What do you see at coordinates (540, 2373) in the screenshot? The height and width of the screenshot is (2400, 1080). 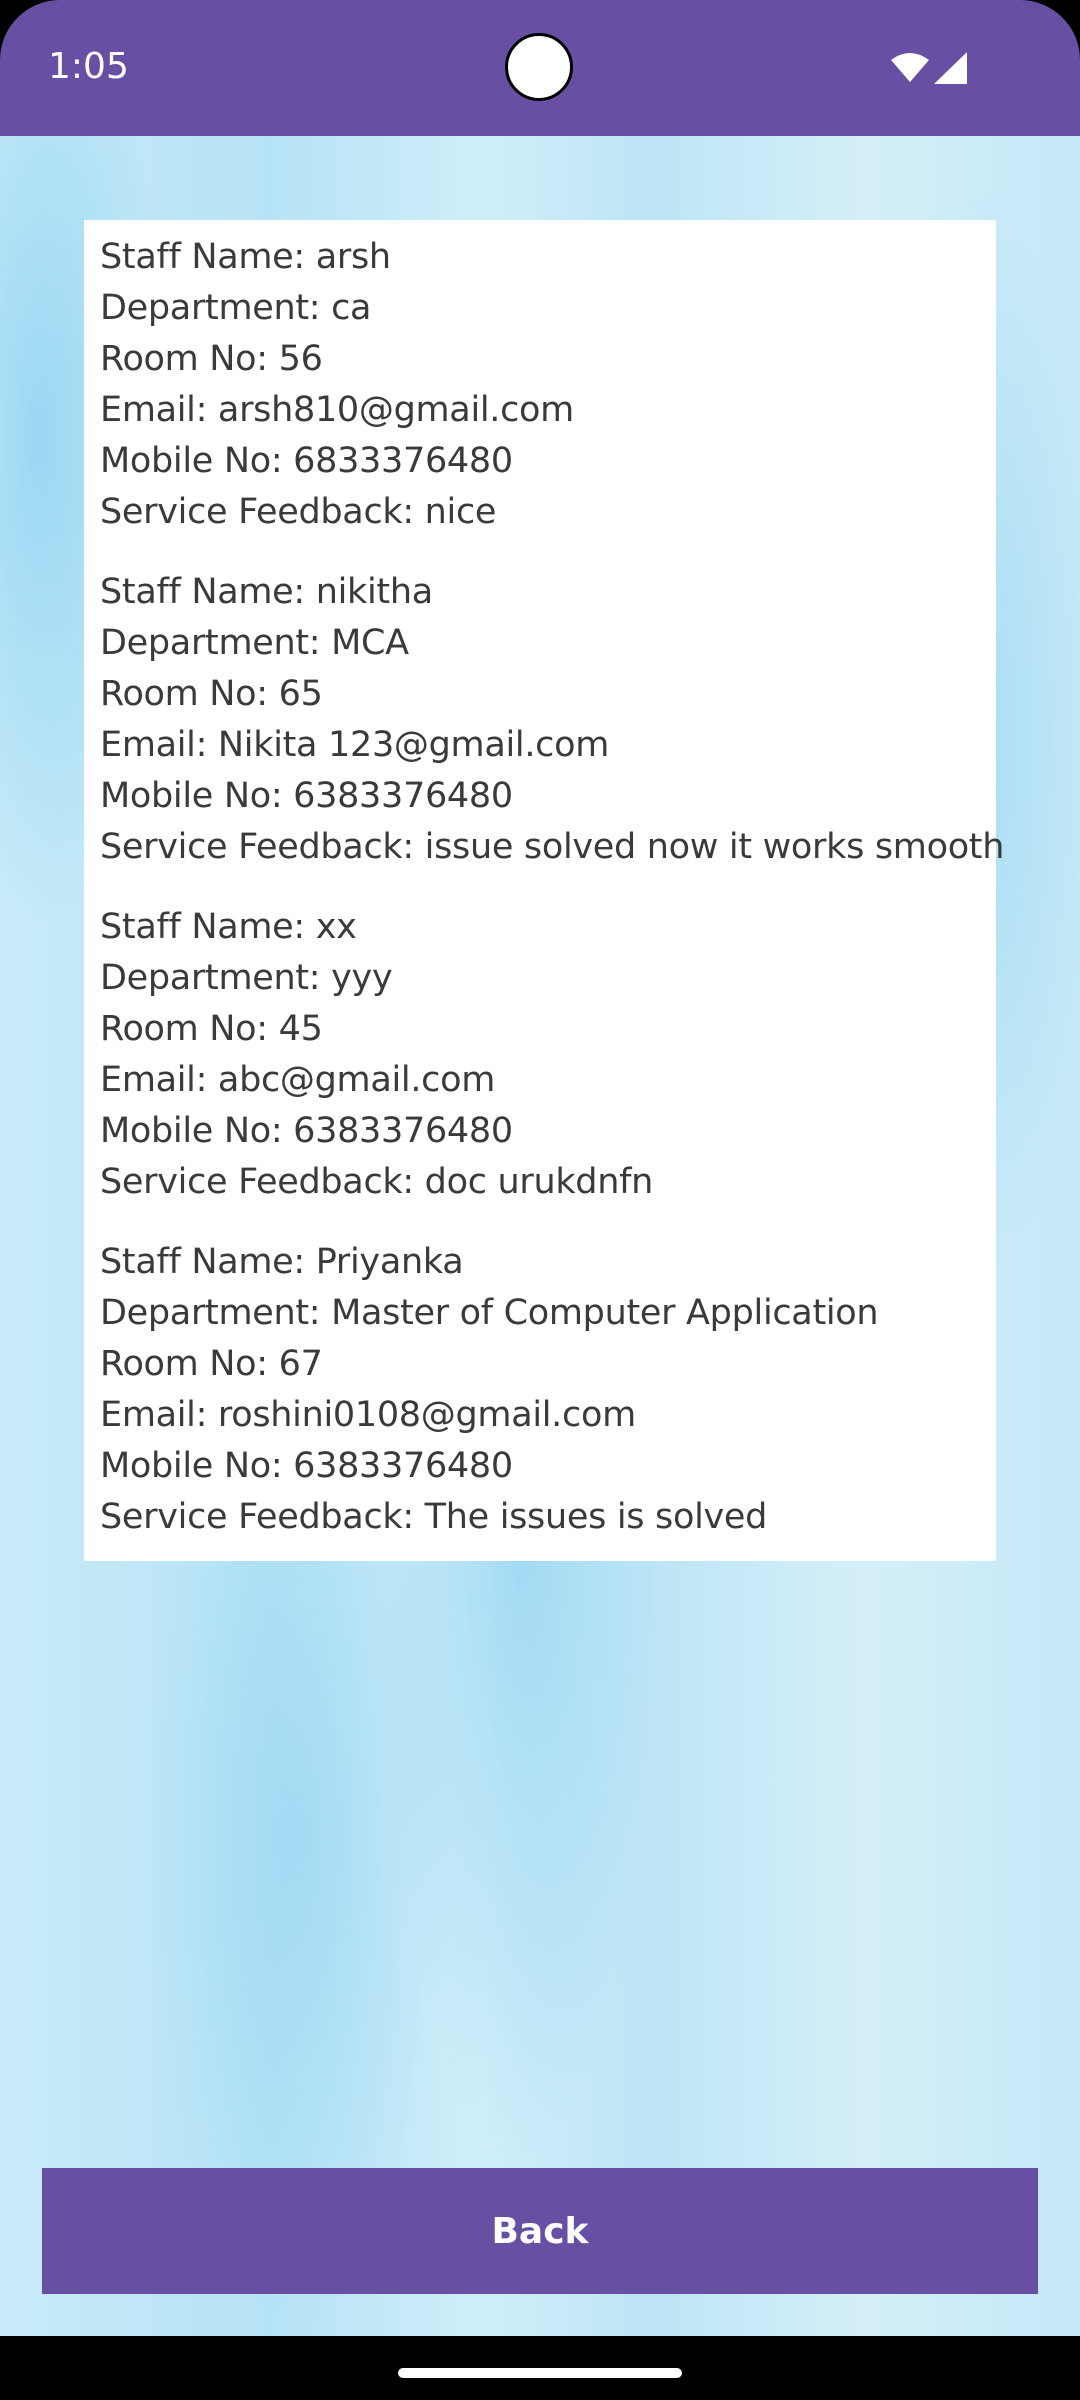 I see `home-indicator` at bounding box center [540, 2373].